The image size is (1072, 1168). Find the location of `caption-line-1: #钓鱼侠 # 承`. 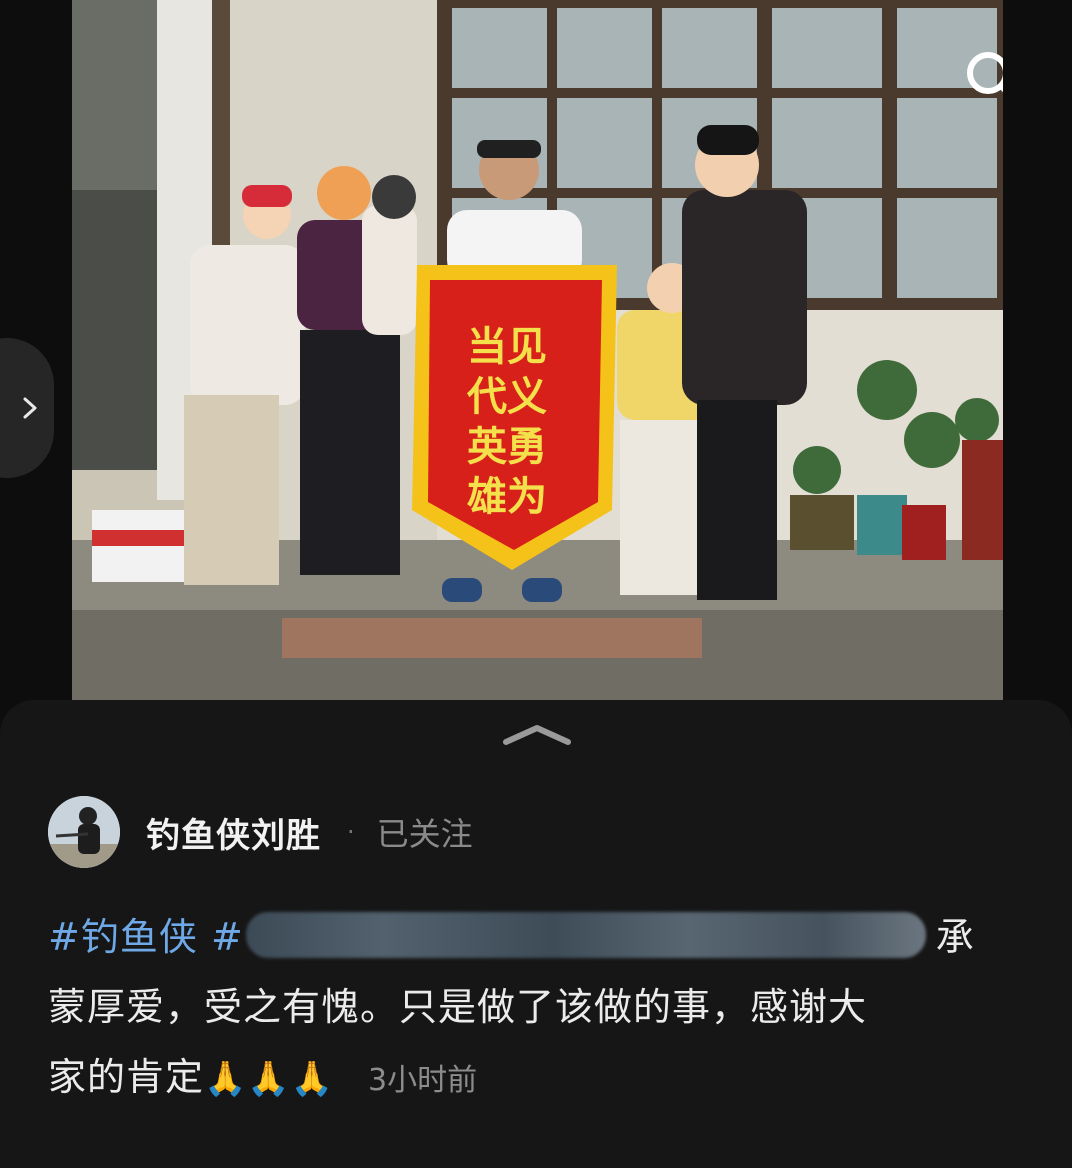

caption-line-1: #钓鱼侠 # 承 is located at coordinates (528, 937).